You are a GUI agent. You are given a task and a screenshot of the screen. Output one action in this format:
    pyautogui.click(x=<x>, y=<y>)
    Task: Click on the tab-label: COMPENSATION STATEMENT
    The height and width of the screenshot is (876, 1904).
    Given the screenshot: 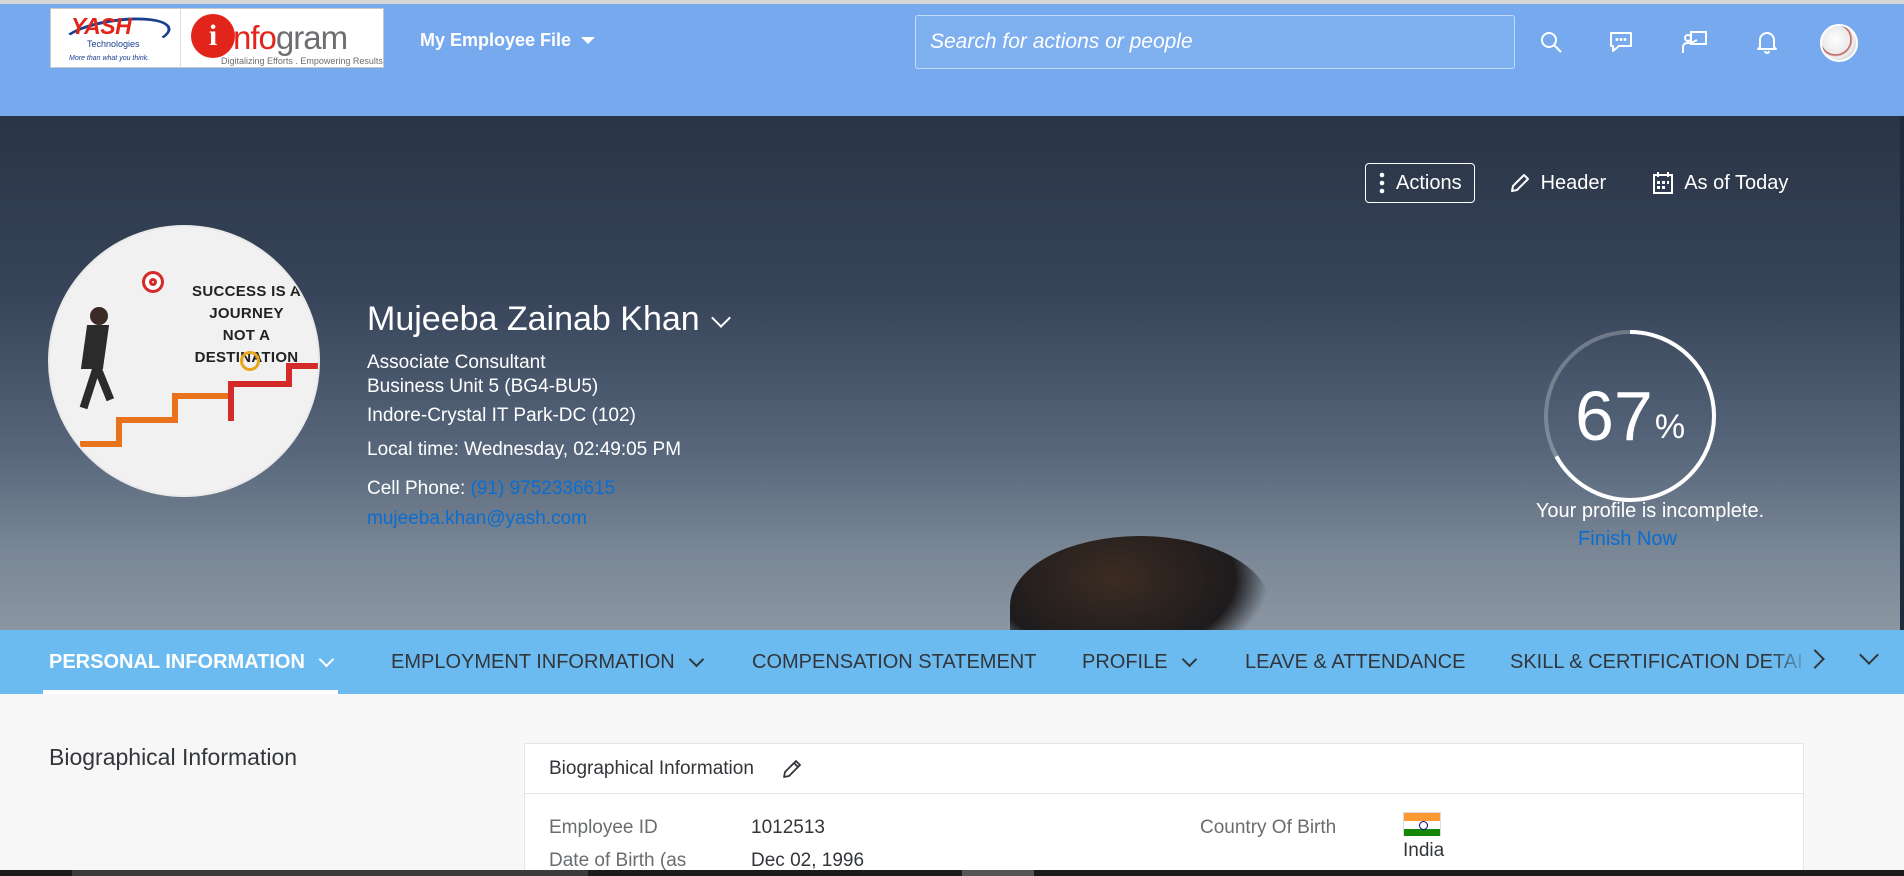 What is the action you would take?
    pyautogui.click(x=894, y=661)
    